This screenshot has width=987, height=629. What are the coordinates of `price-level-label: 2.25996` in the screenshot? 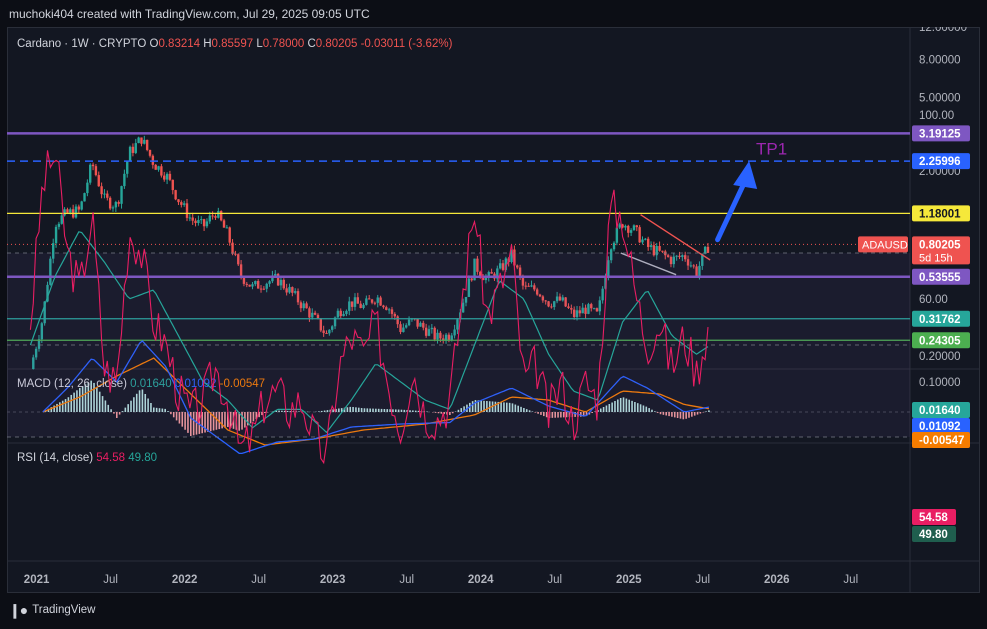 It's located at (940, 162).